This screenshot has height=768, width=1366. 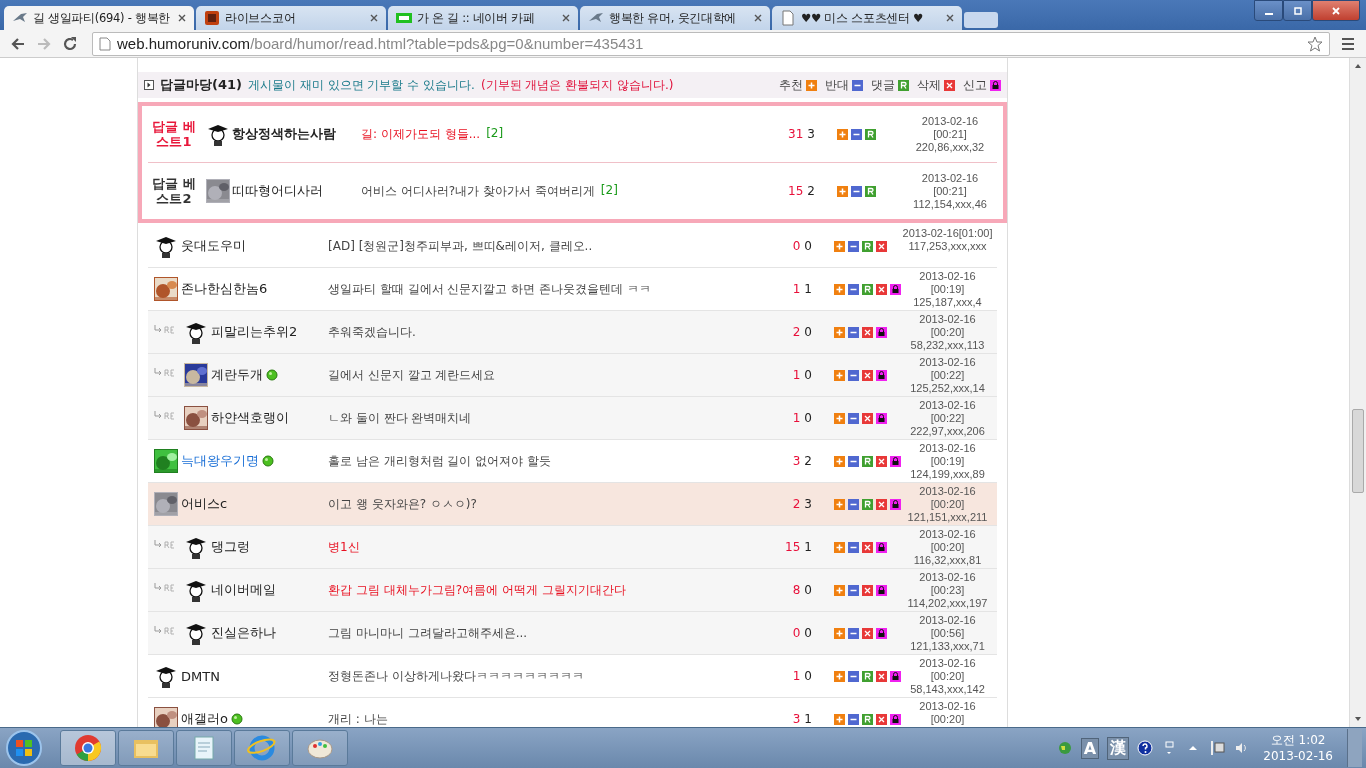 I want to click on maximize-button, so click(x=1297, y=10).